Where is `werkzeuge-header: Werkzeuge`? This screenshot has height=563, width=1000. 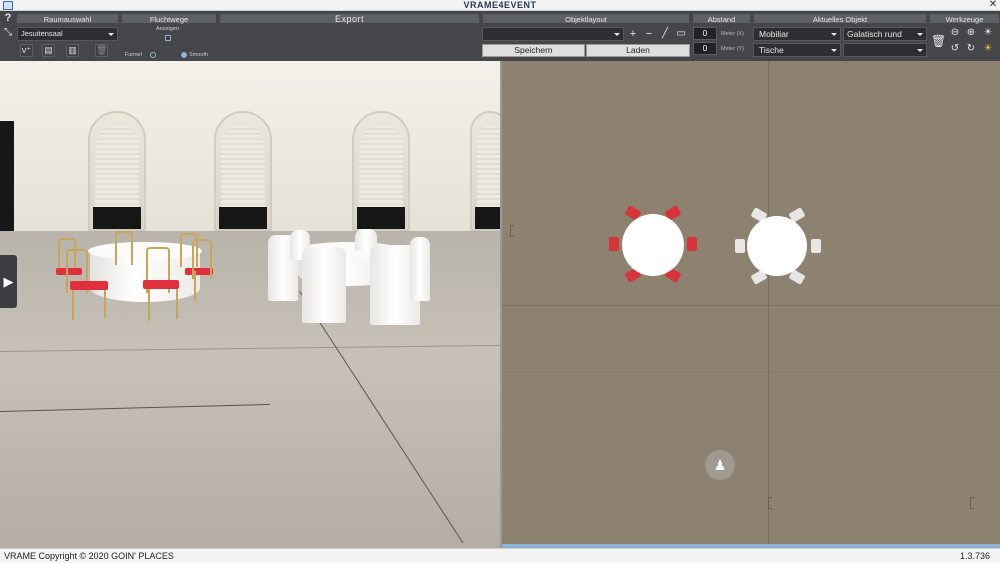 werkzeuge-header: Werkzeuge is located at coordinates (964, 18).